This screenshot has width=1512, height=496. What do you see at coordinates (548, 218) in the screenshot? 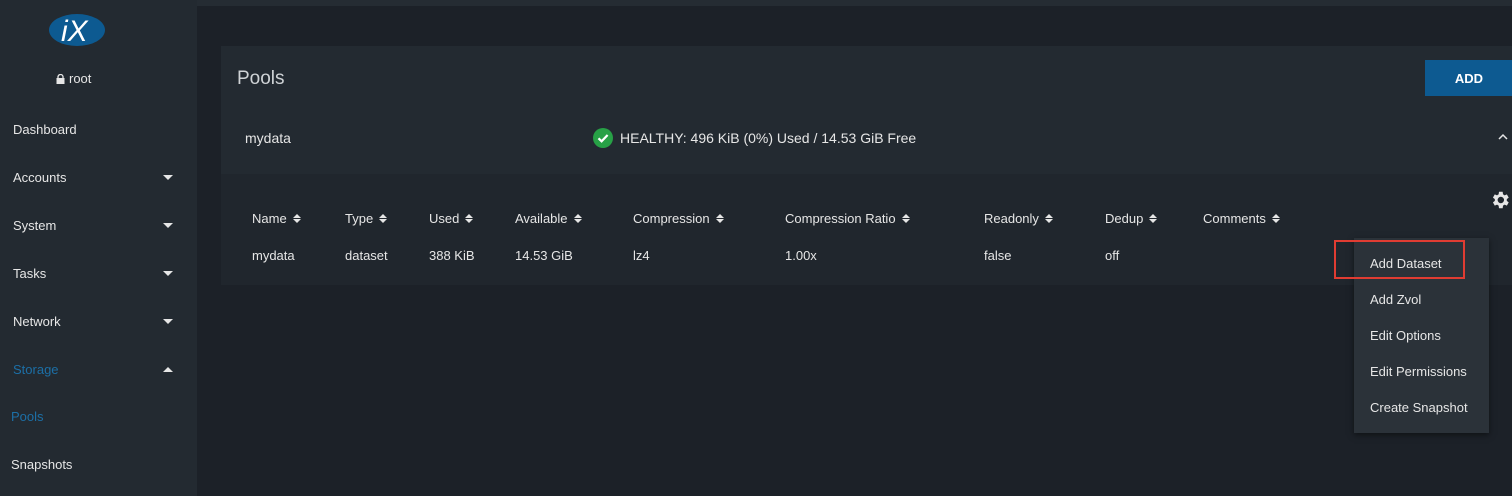
I see `column-header-available: Available` at bounding box center [548, 218].